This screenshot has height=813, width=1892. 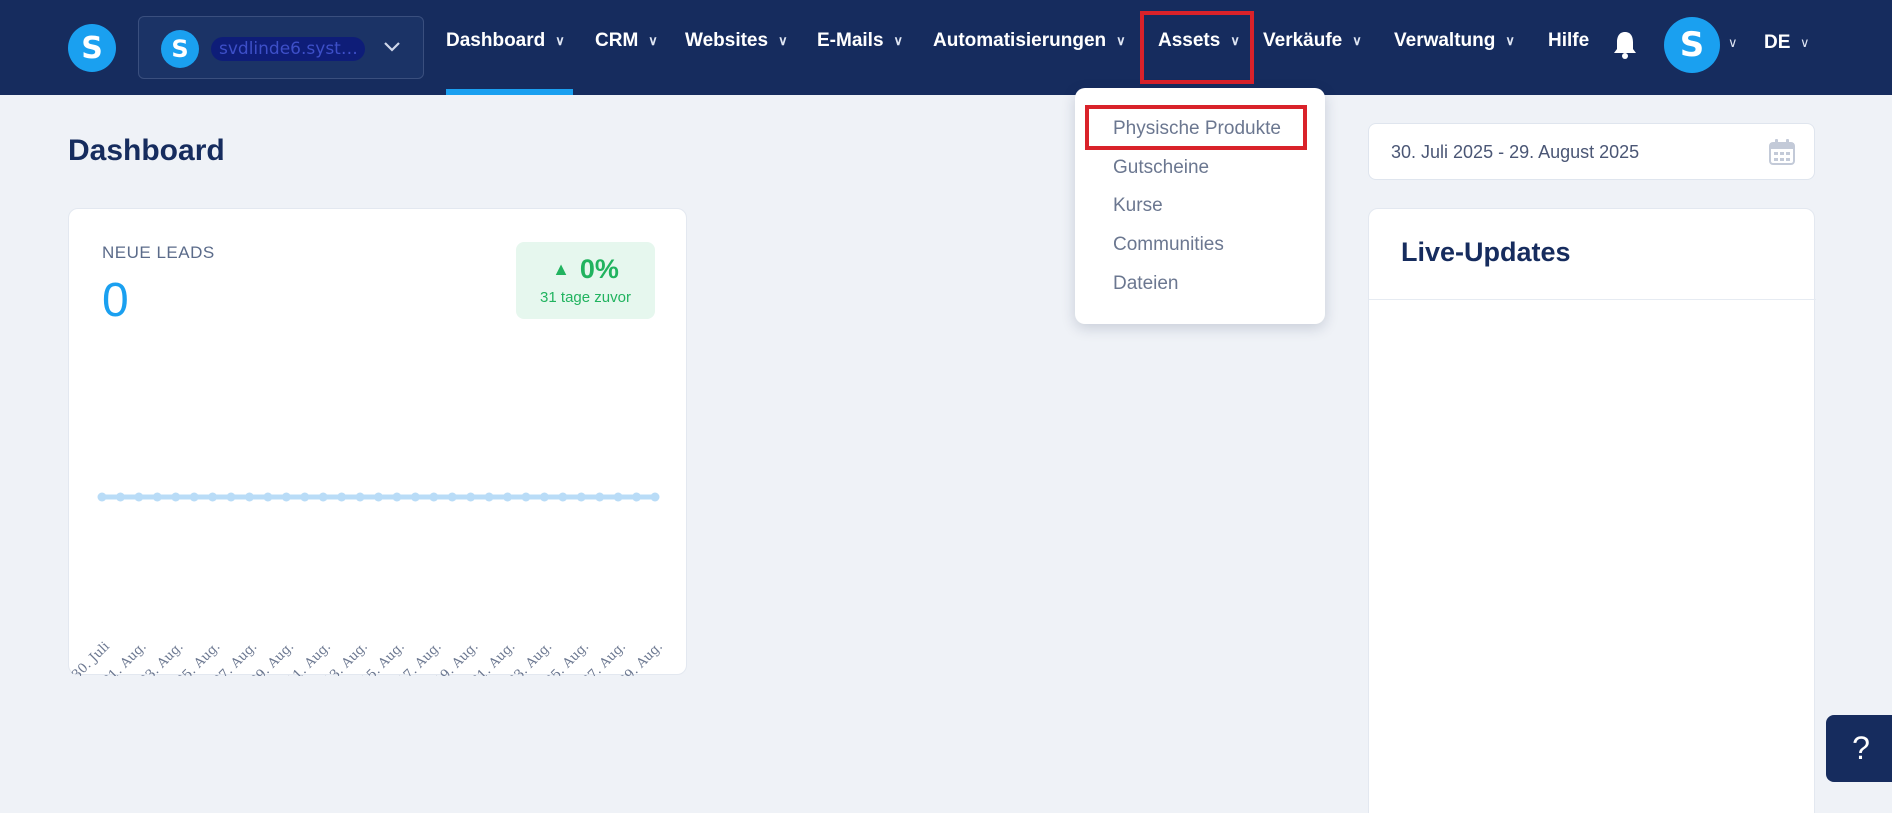 What do you see at coordinates (180, 49) in the screenshot?
I see `account-logo: S` at bounding box center [180, 49].